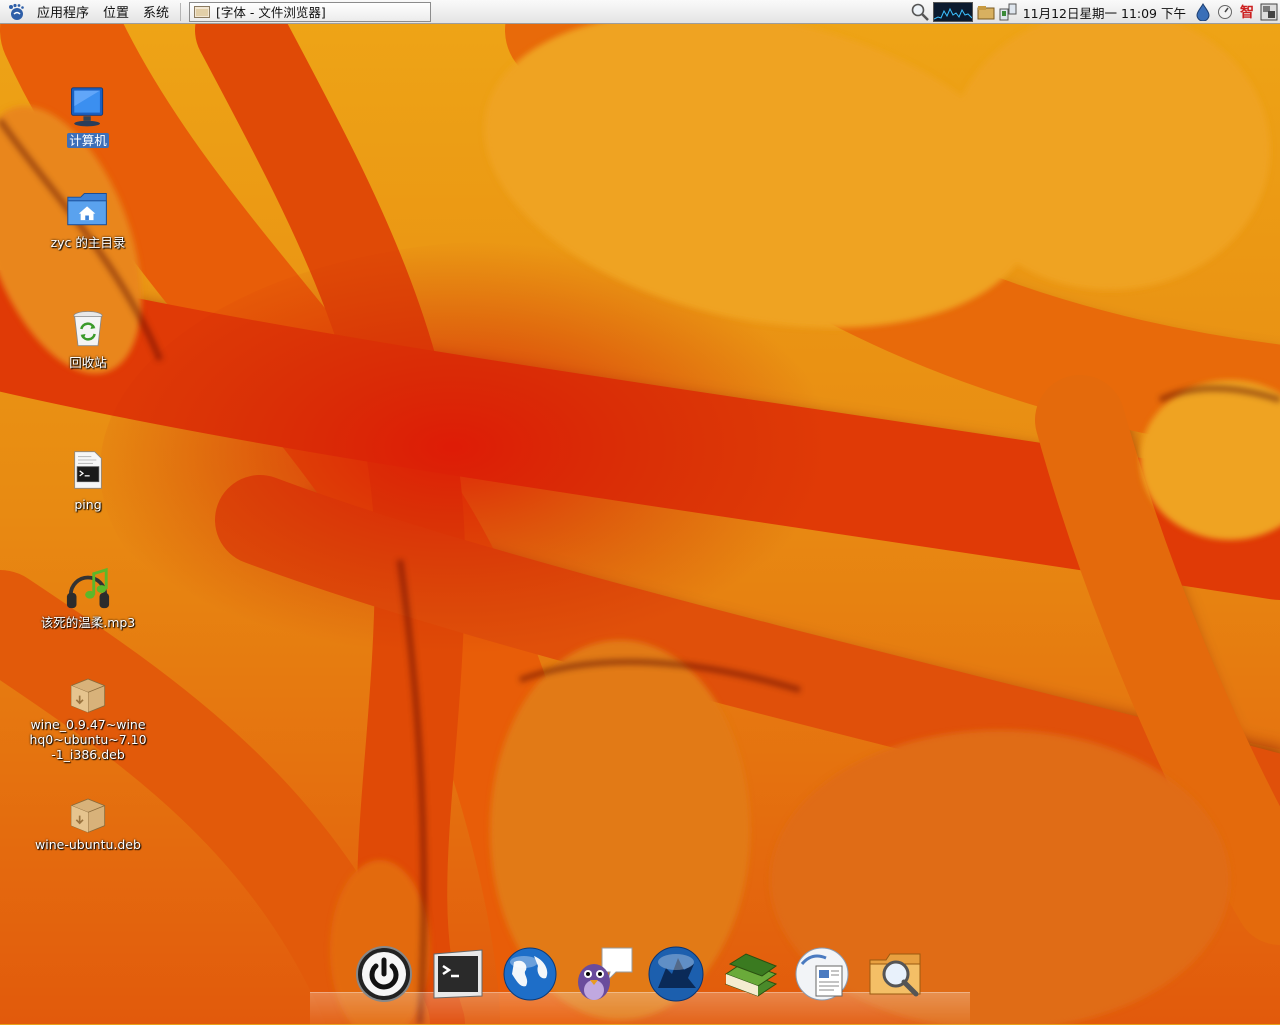 The image size is (1280, 1025). I want to click on search-folder-icon, so click(895, 975).